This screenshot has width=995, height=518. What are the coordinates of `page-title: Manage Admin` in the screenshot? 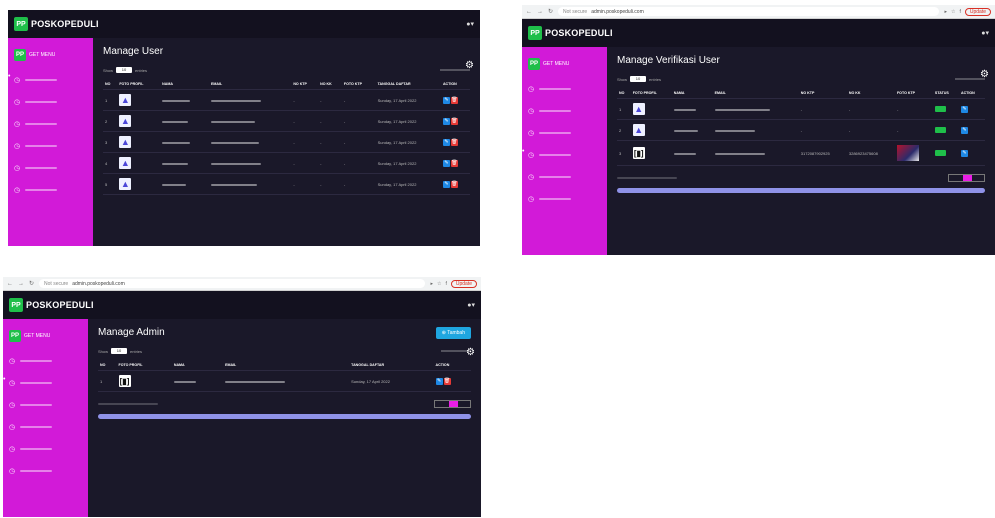 It's located at (131, 332).